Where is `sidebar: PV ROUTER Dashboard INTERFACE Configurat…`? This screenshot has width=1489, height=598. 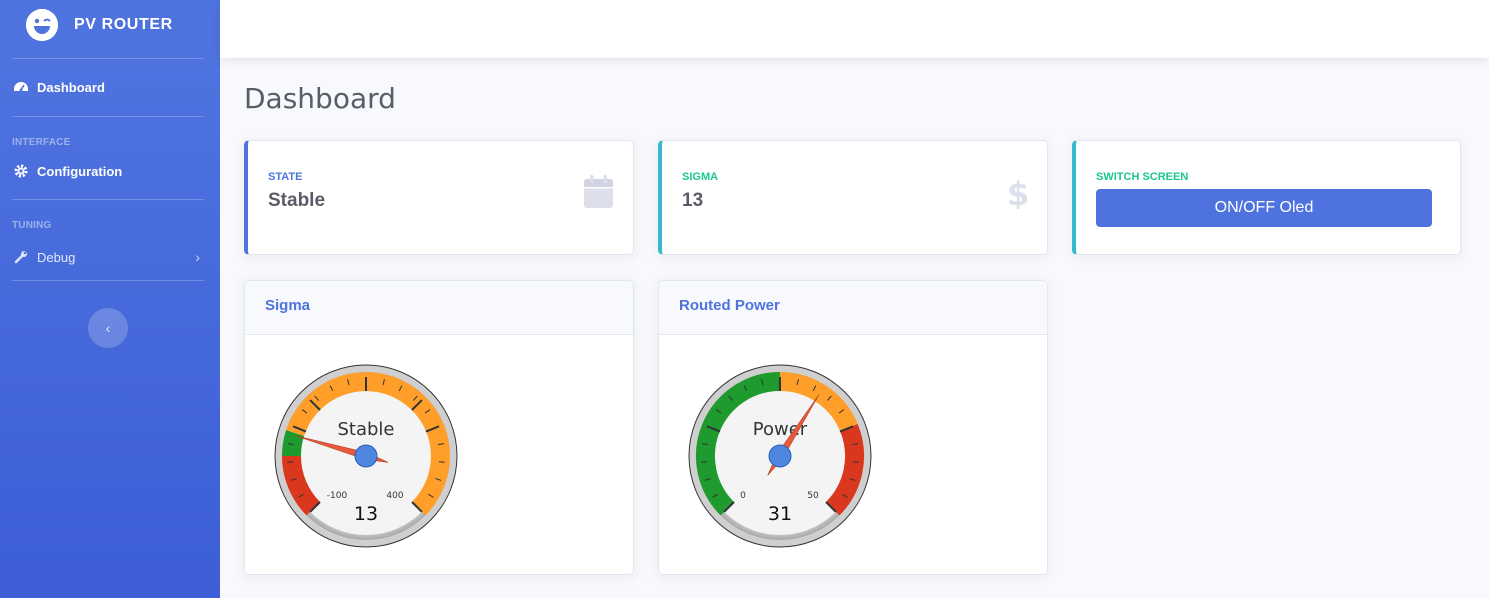
sidebar: PV ROUTER Dashboard INTERFACE Configurat… is located at coordinates (110, 299).